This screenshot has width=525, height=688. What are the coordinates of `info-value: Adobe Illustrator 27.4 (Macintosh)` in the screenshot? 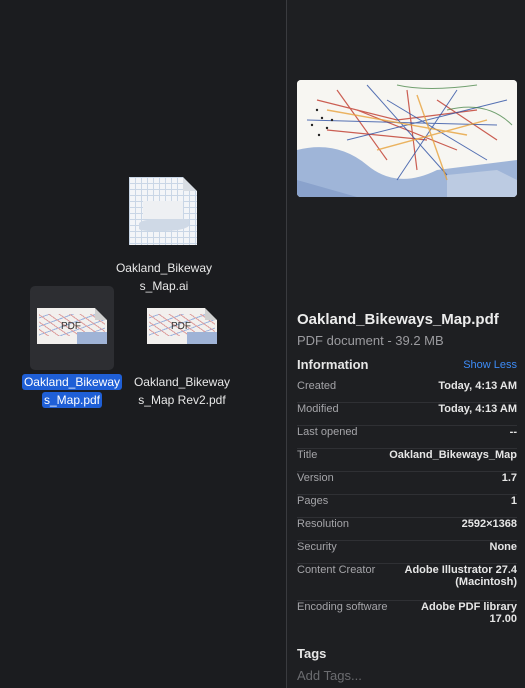 It's located at (460, 576).